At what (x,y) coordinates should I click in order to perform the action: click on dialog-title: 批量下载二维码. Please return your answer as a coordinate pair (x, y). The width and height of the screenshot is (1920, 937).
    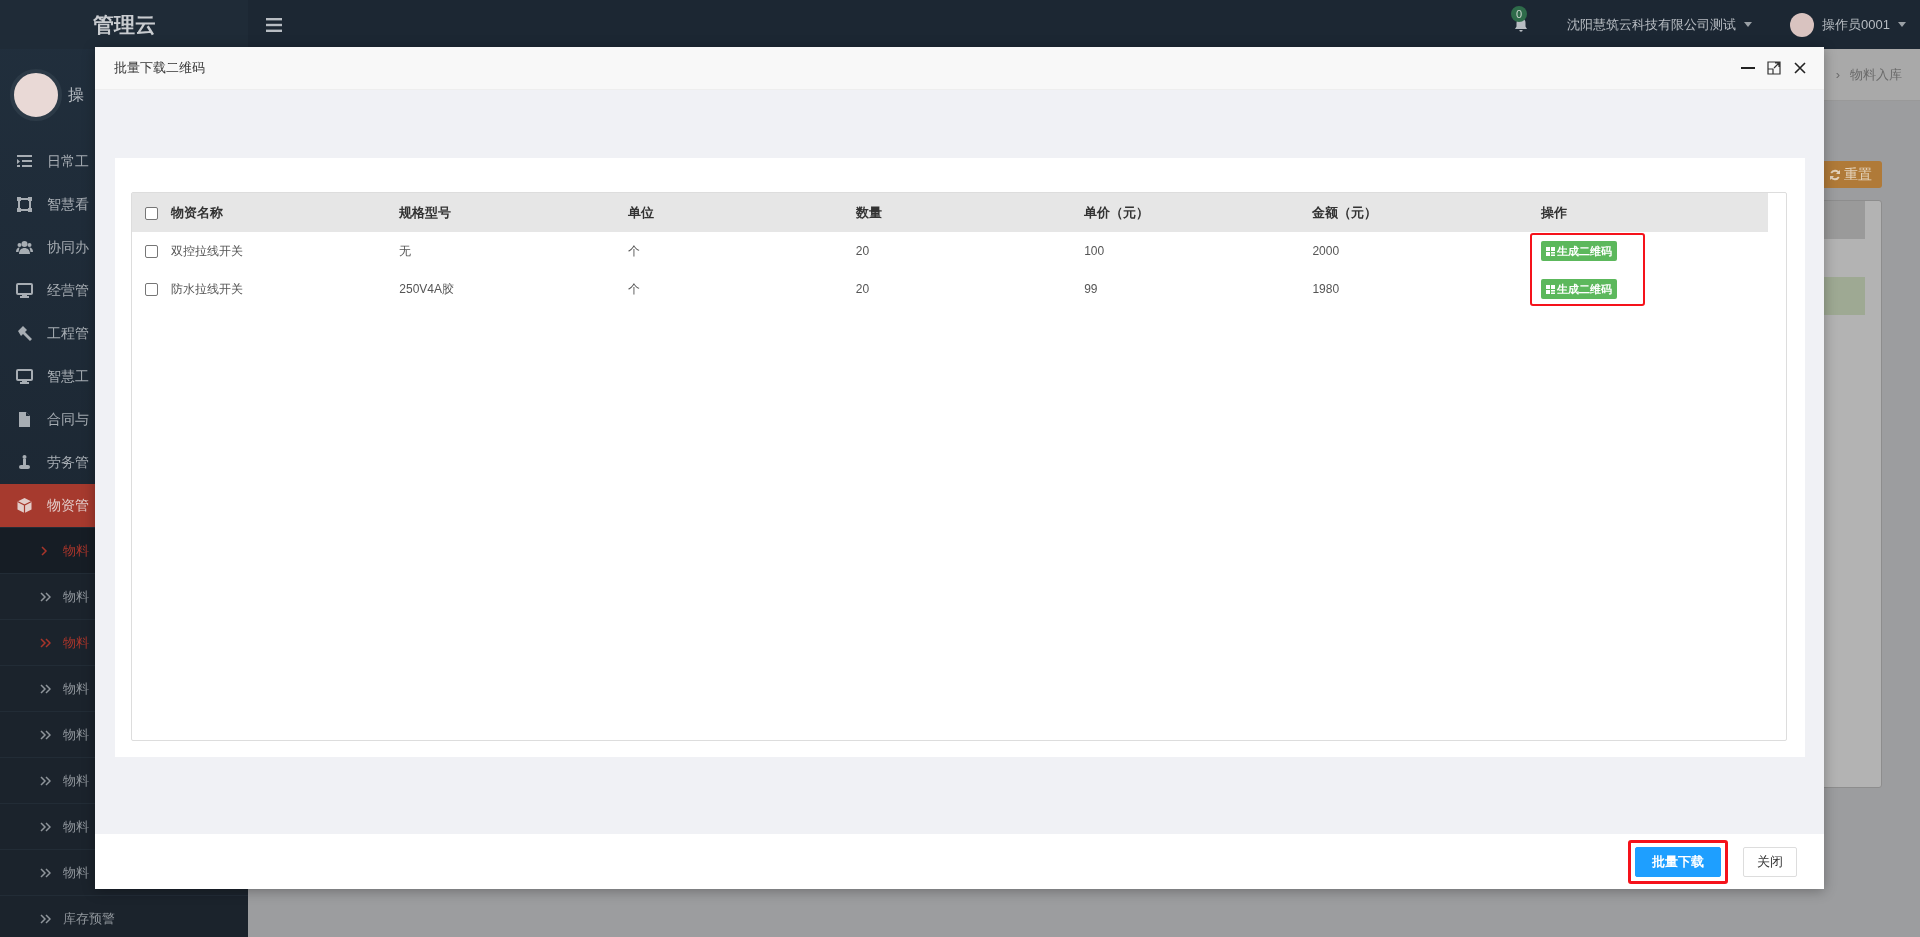
    Looking at the image, I should click on (159, 68).